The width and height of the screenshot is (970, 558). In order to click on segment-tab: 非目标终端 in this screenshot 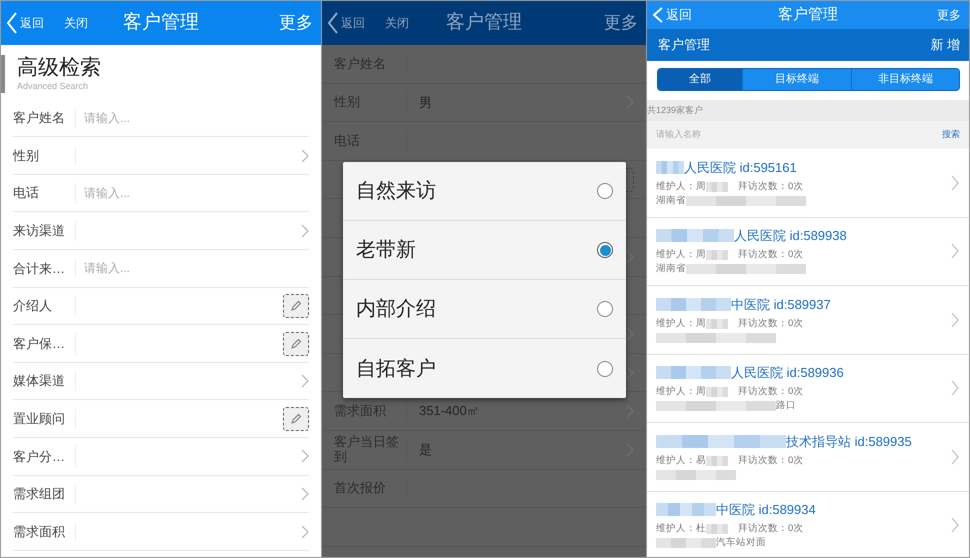, I will do `click(904, 79)`.